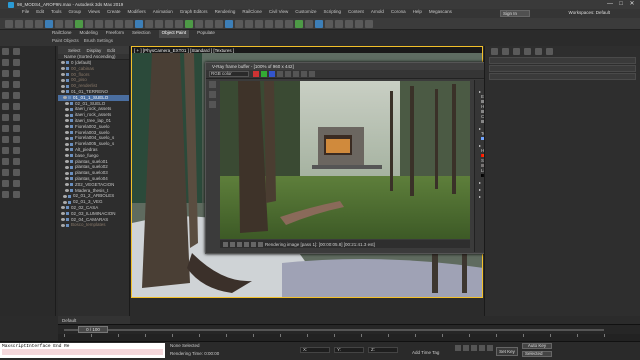 The image size is (640, 360). I want to click on time-slider-track, so click(334, 330).